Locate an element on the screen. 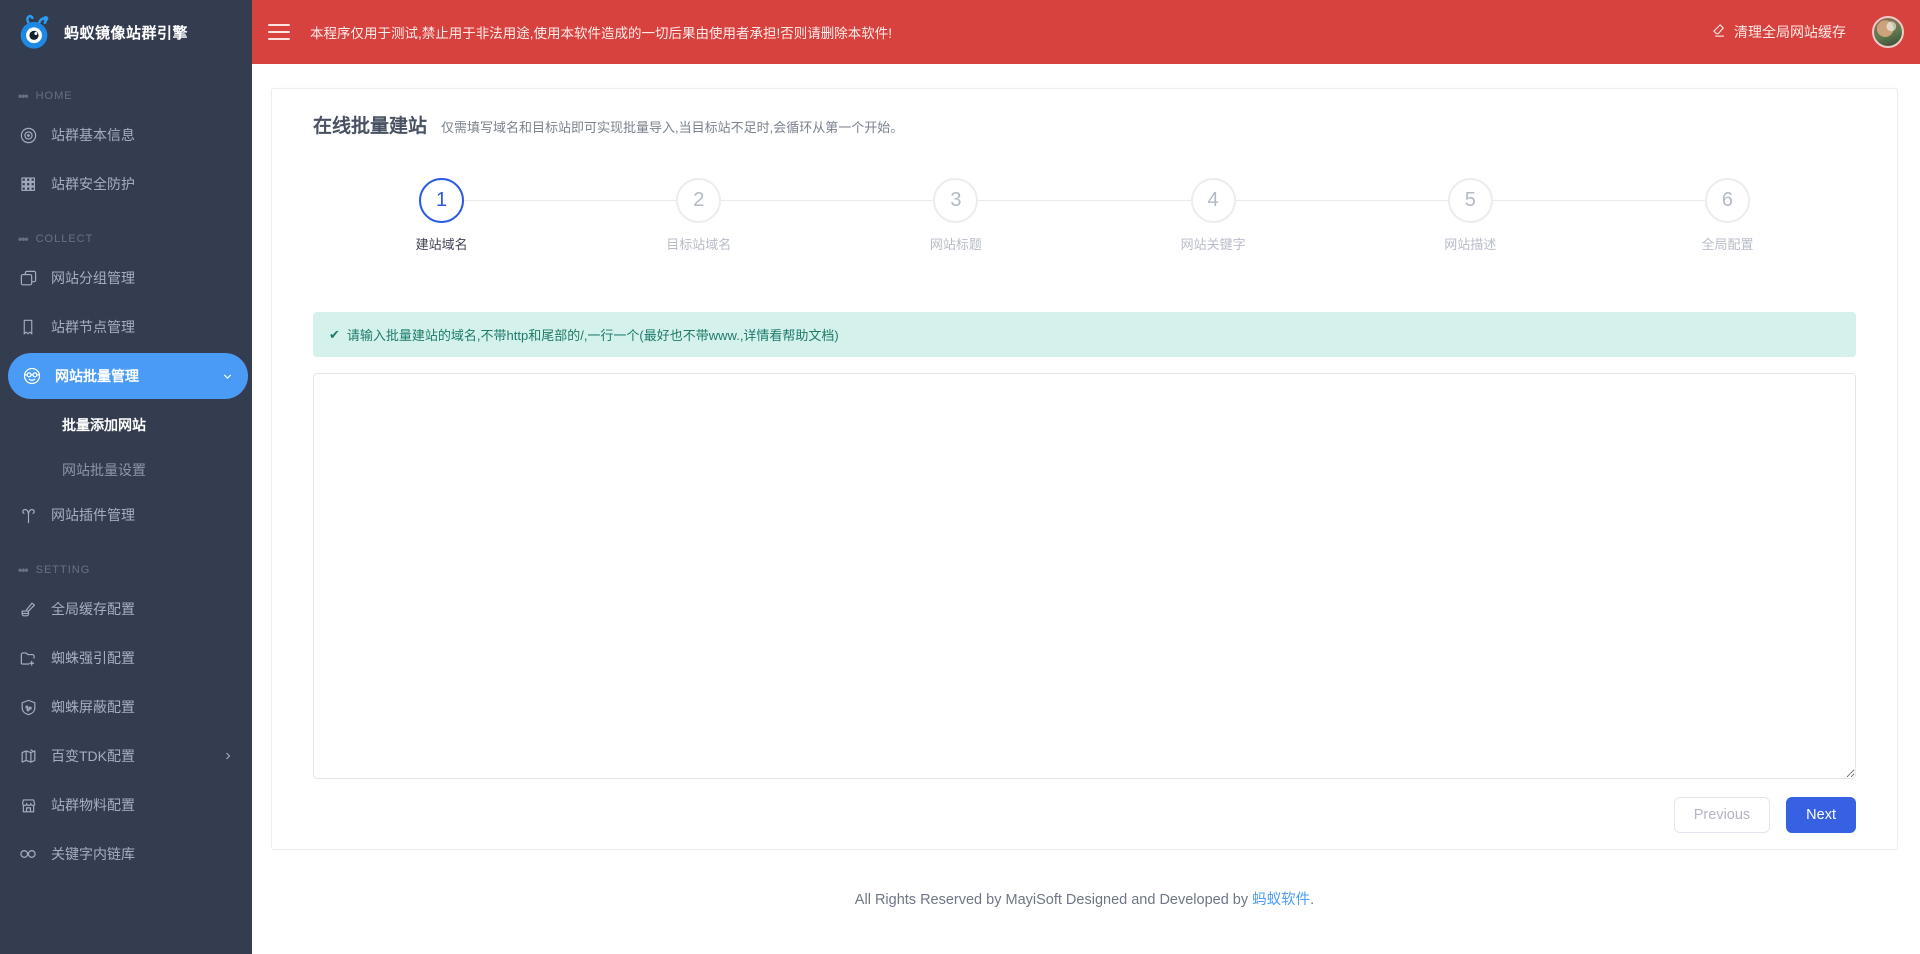 The height and width of the screenshot is (954, 1920). previous-button: Previous is located at coordinates (1722, 815).